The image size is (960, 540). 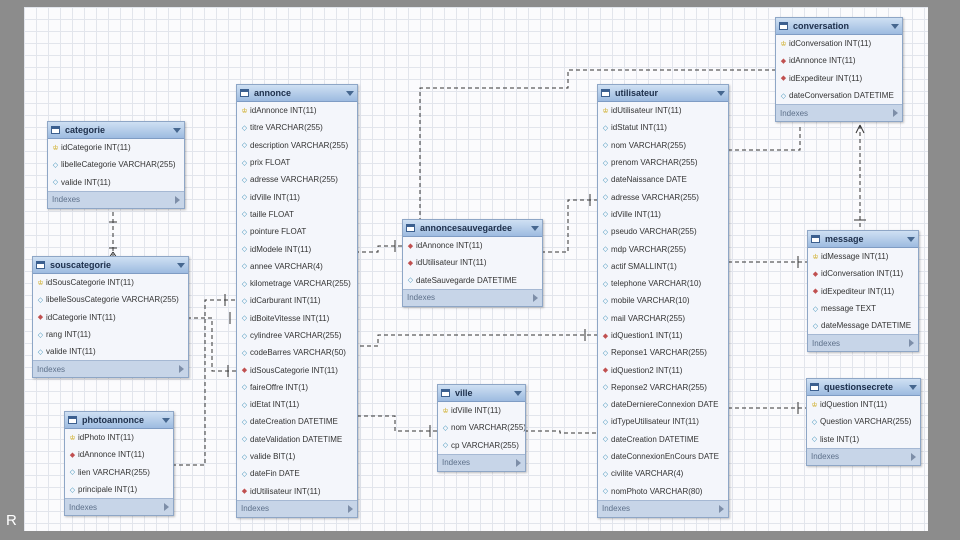 What do you see at coordinates (110, 265) in the screenshot?
I see `table-header: souscategorie` at bounding box center [110, 265].